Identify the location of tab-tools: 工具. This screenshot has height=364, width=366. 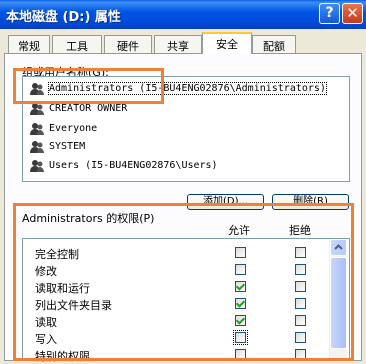
(77, 44).